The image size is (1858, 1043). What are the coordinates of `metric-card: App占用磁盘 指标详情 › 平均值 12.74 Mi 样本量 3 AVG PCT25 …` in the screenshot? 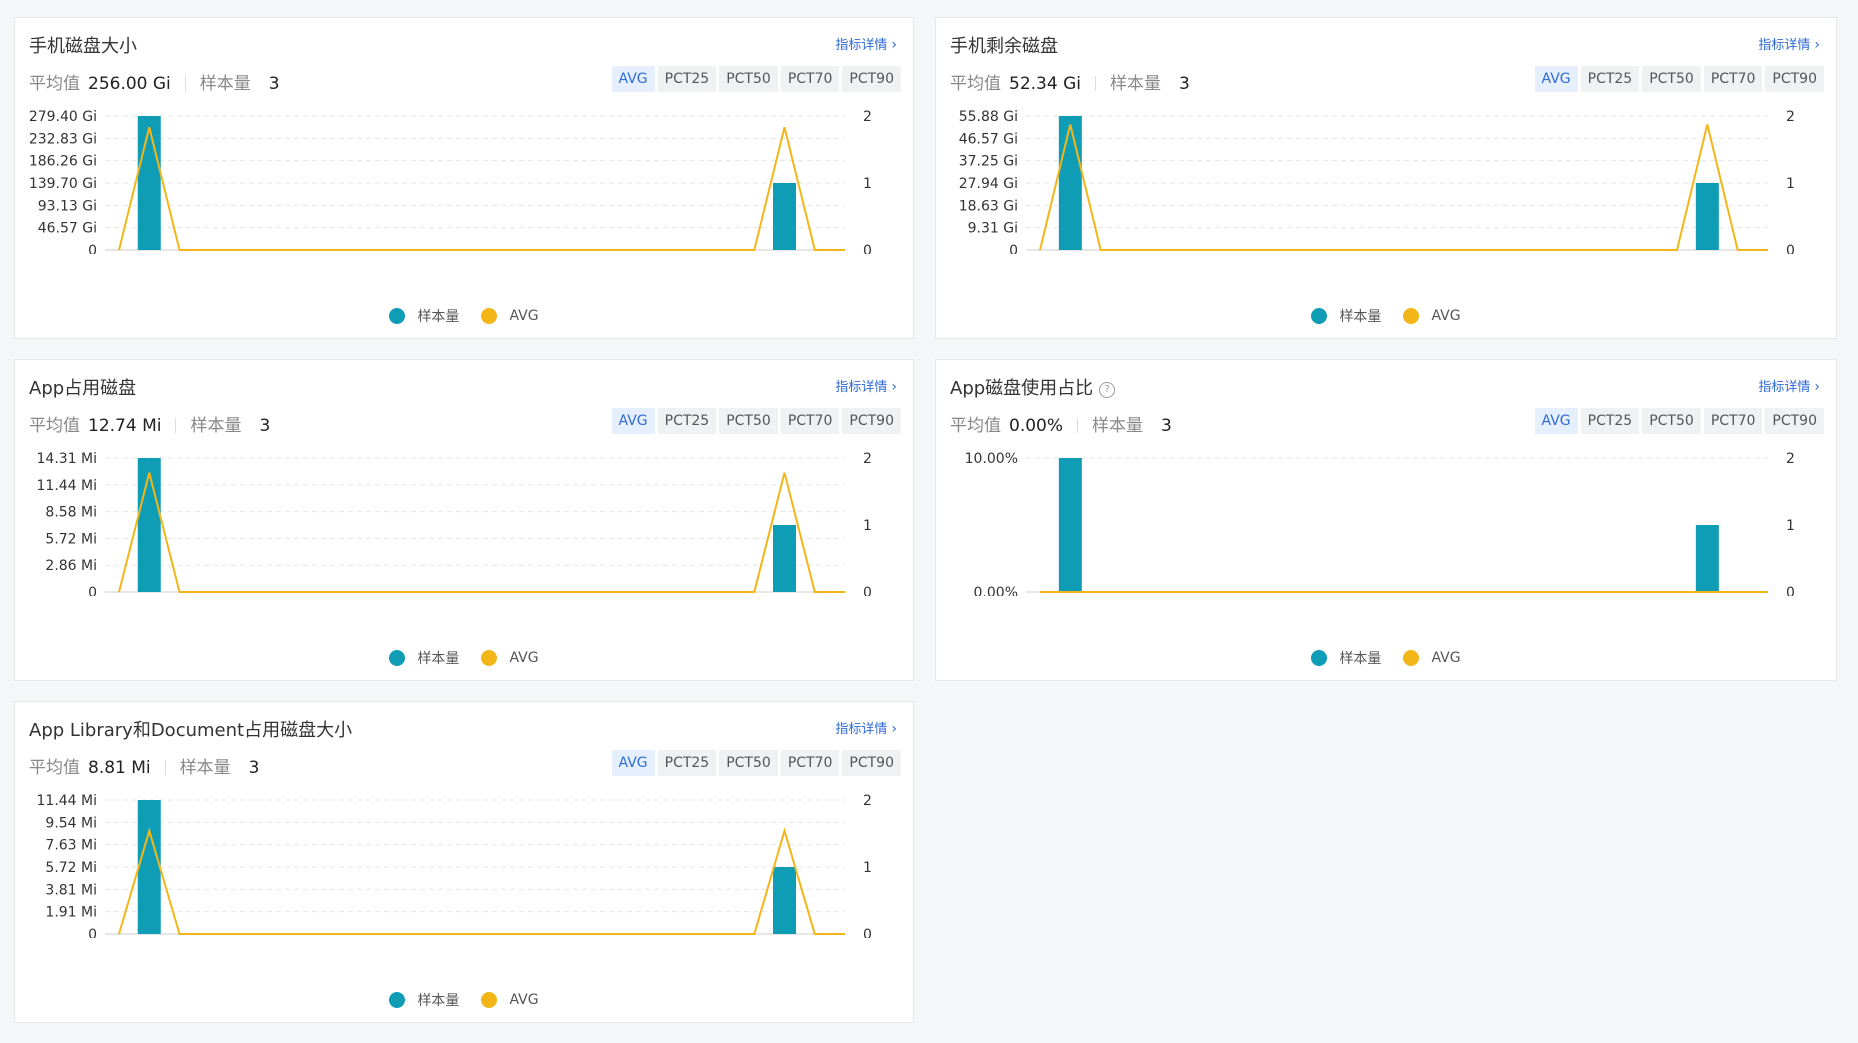 It's located at (464, 520).